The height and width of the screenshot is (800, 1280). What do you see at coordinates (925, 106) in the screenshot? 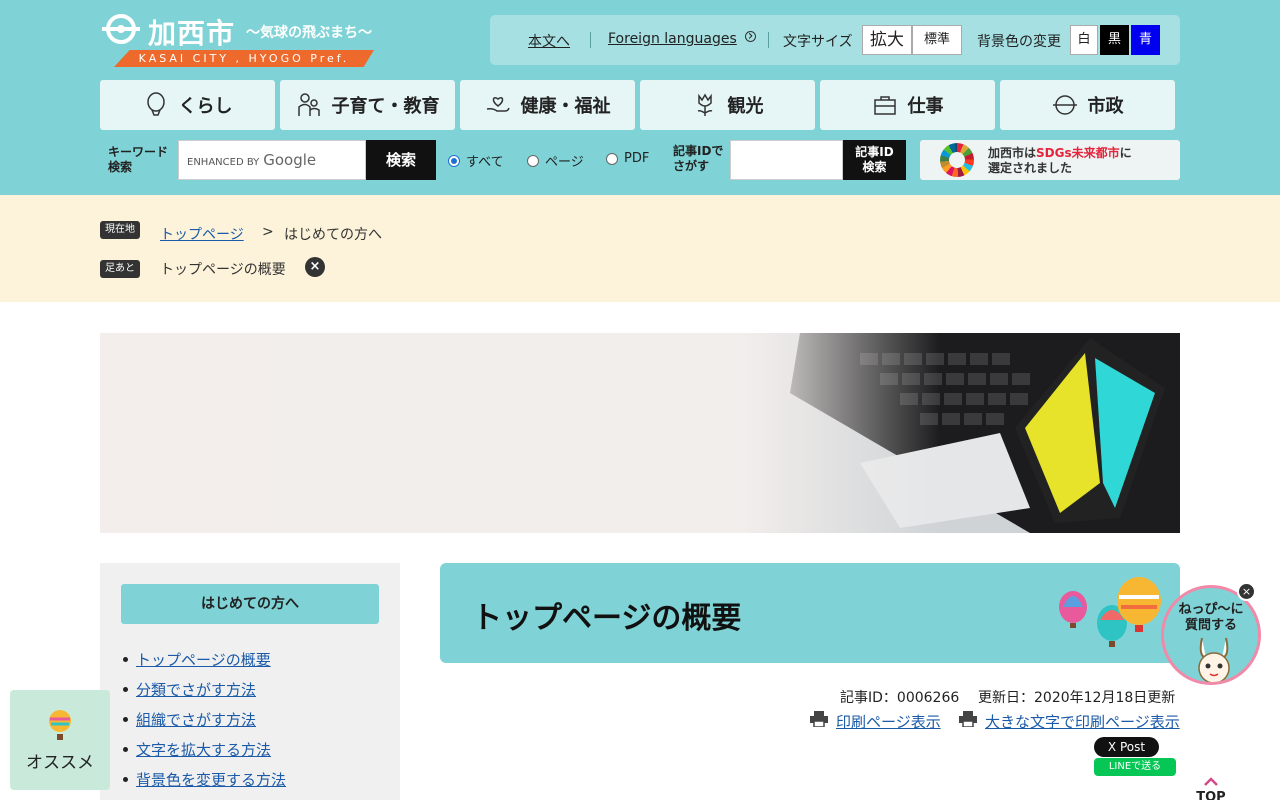
I see `nav-label: 仕事` at bounding box center [925, 106].